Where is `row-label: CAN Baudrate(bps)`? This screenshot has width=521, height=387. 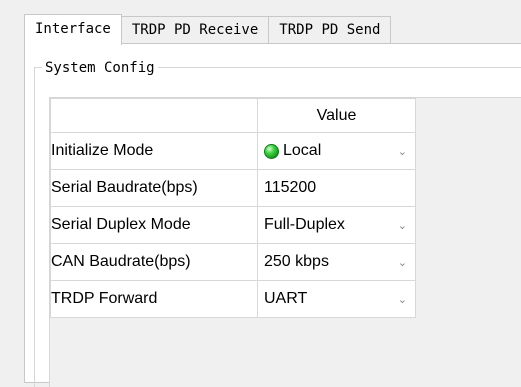
row-label: CAN Baudrate(bps) is located at coordinates (154, 262).